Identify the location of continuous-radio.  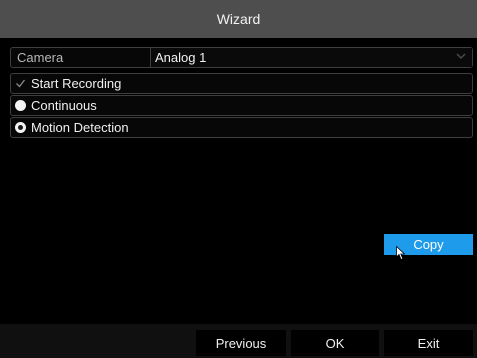
(20, 105).